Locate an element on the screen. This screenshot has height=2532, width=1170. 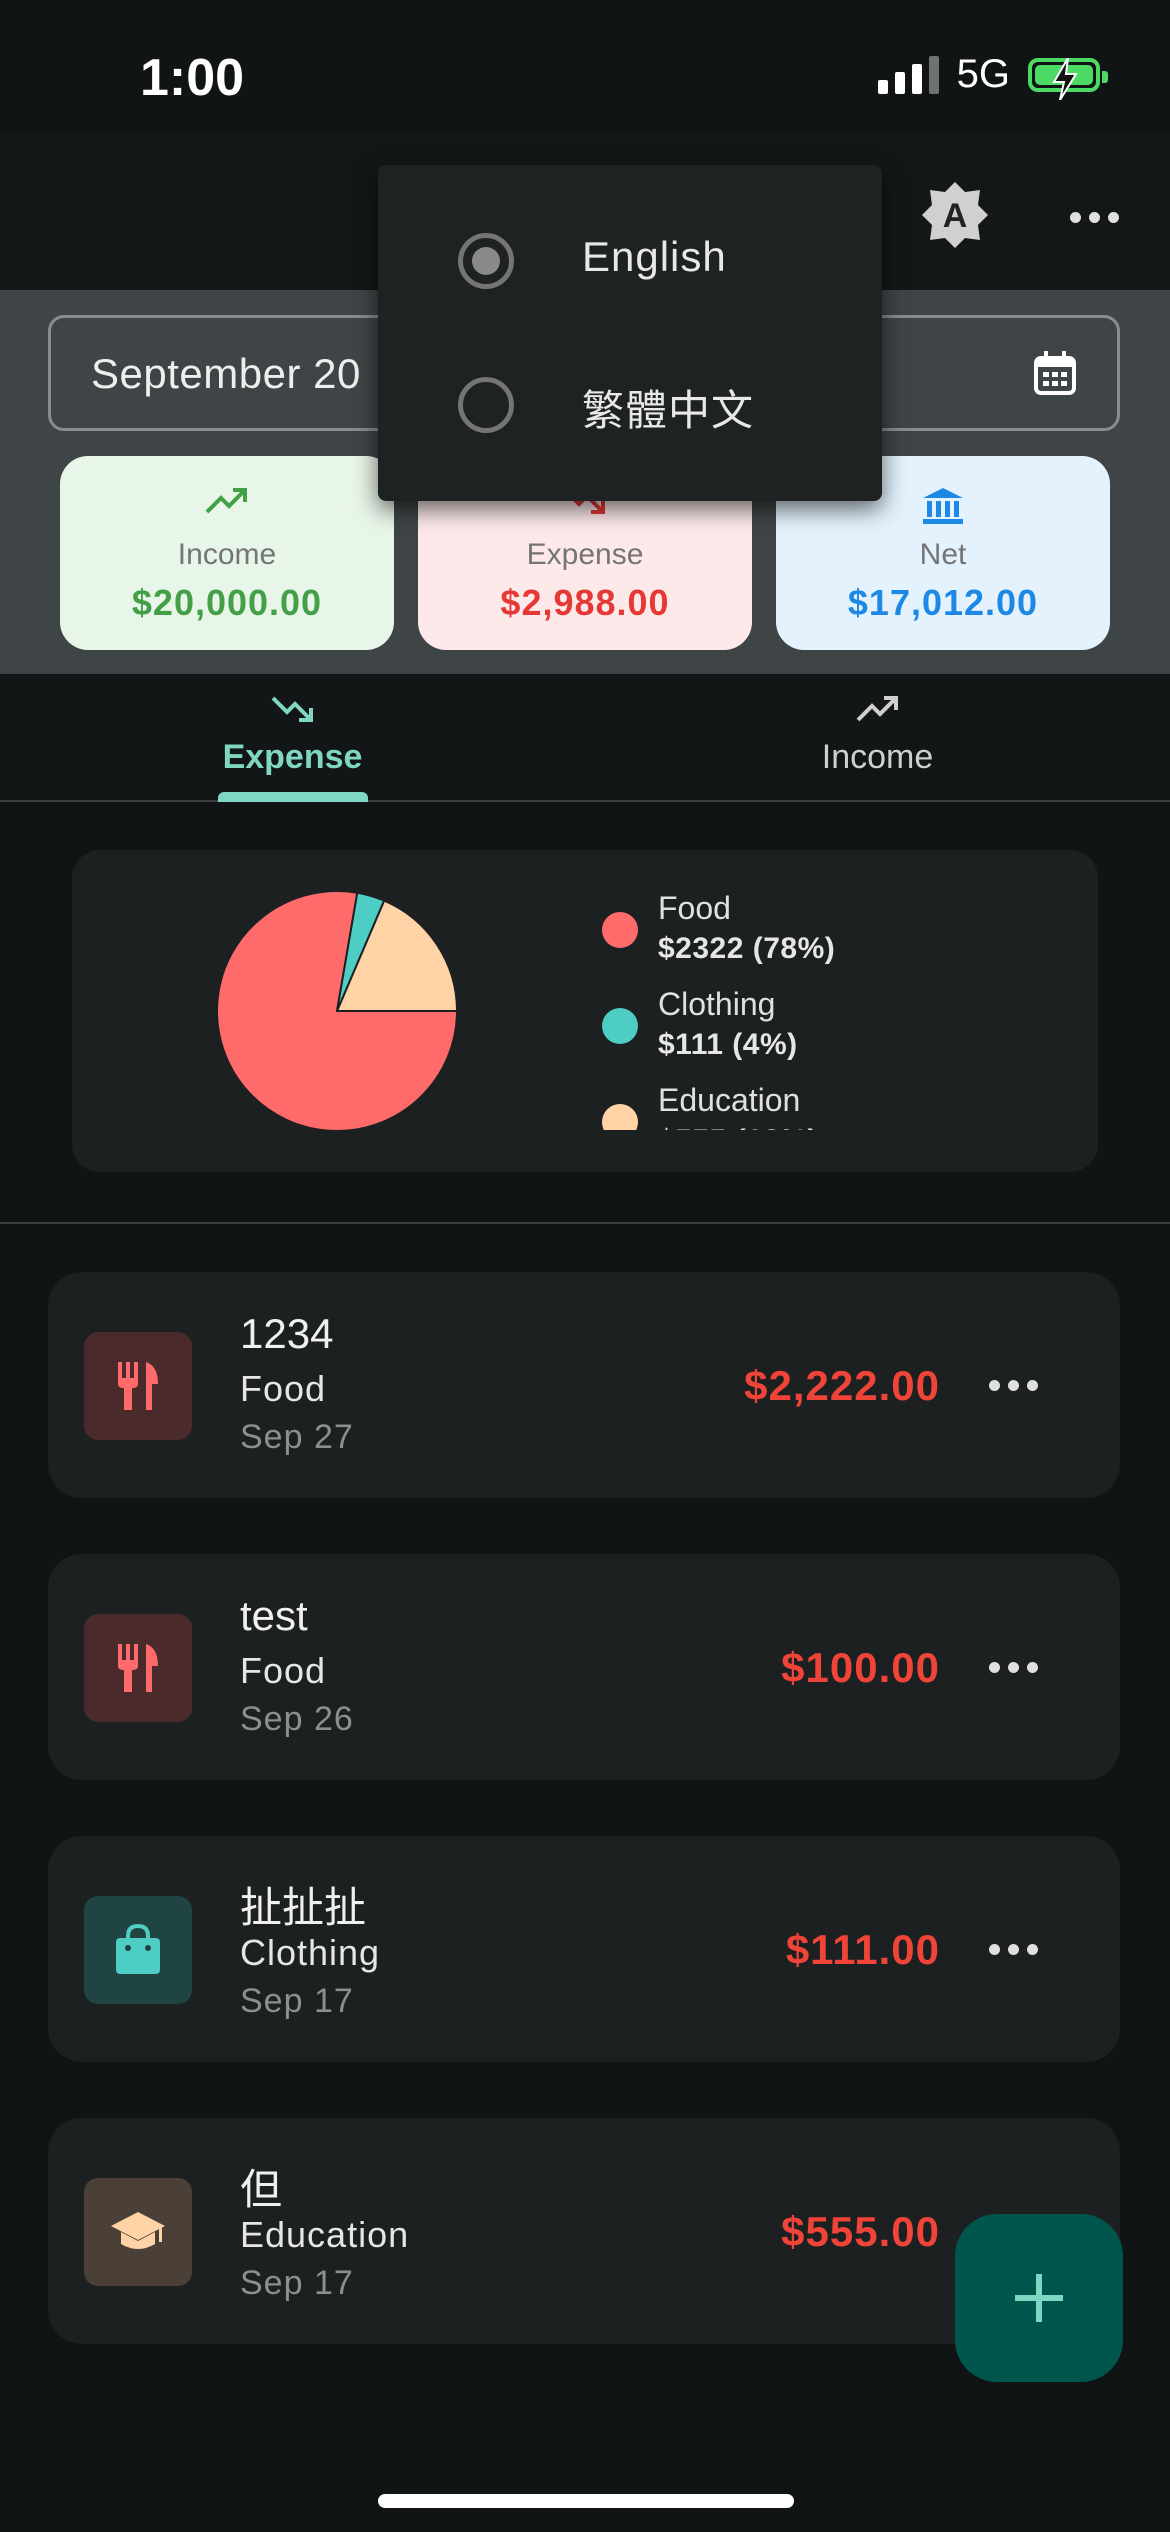
tab-income: Income is located at coordinates (877, 737).